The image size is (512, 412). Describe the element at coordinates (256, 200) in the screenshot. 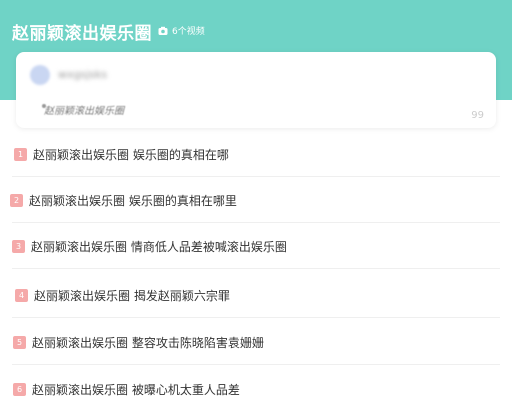

I see `list-item: 2 赵丽颖滚出娱乐圈 娱乐圈的真相在哪里` at that location.